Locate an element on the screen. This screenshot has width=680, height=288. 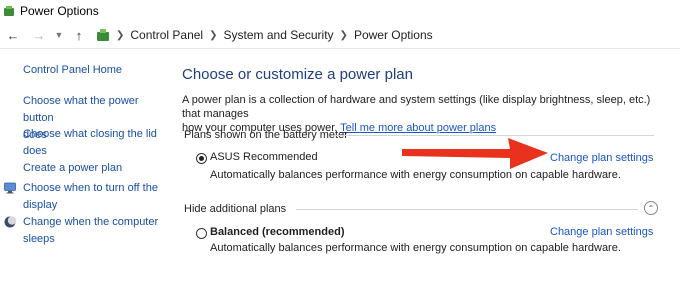
sidebar-link-create-power-plan: Create a power plan is located at coordinates (72, 168).